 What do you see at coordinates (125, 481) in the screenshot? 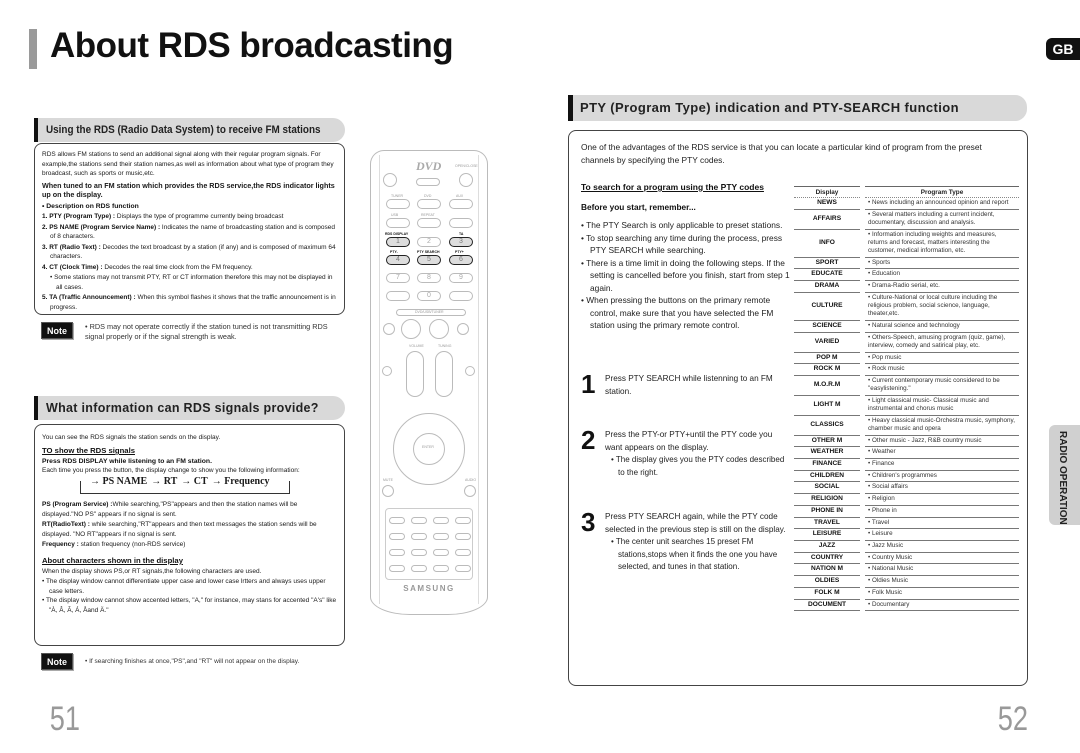
I see `flow-step: PS NAME` at bounding box center [125, 481].